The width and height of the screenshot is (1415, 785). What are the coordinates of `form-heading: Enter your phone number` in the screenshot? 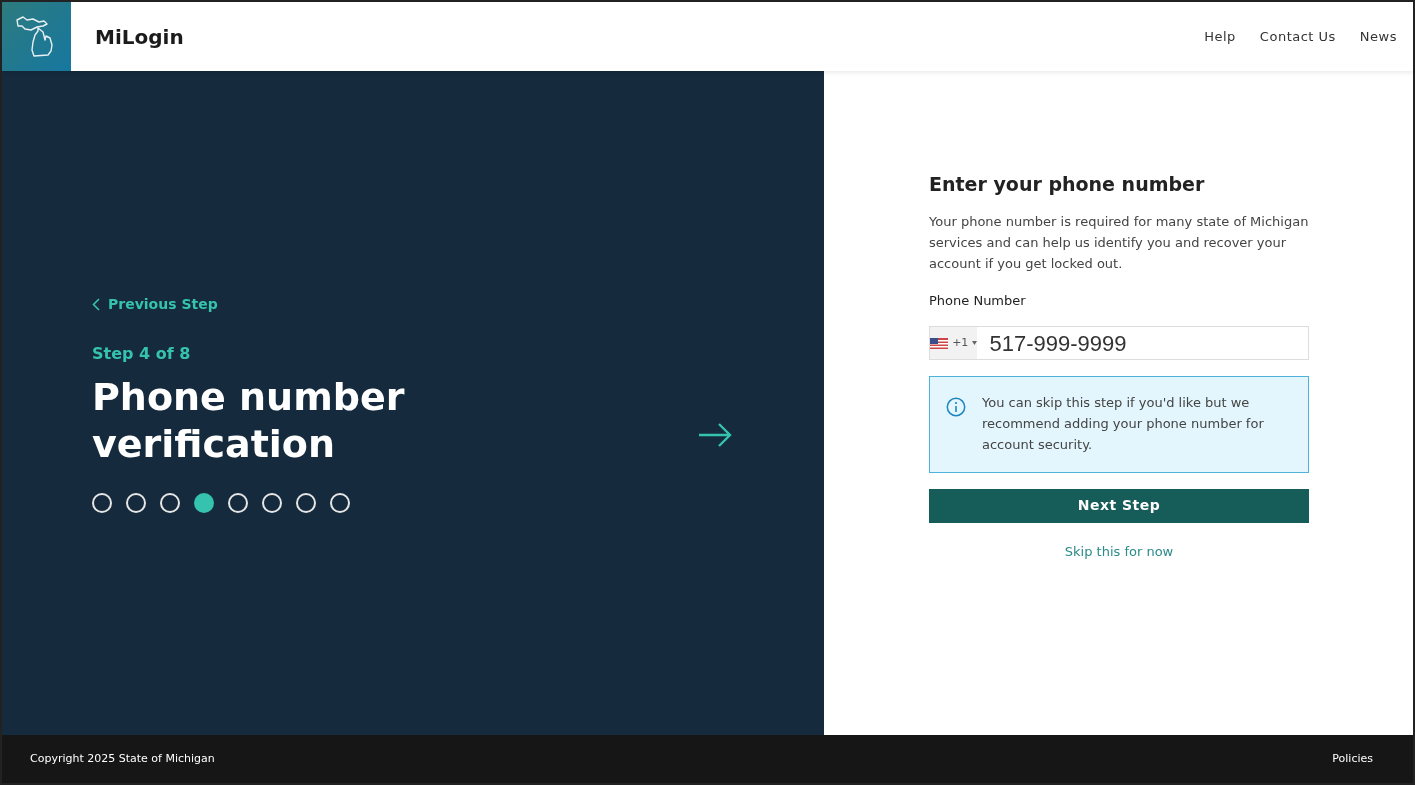 It's located at (1067, 185).